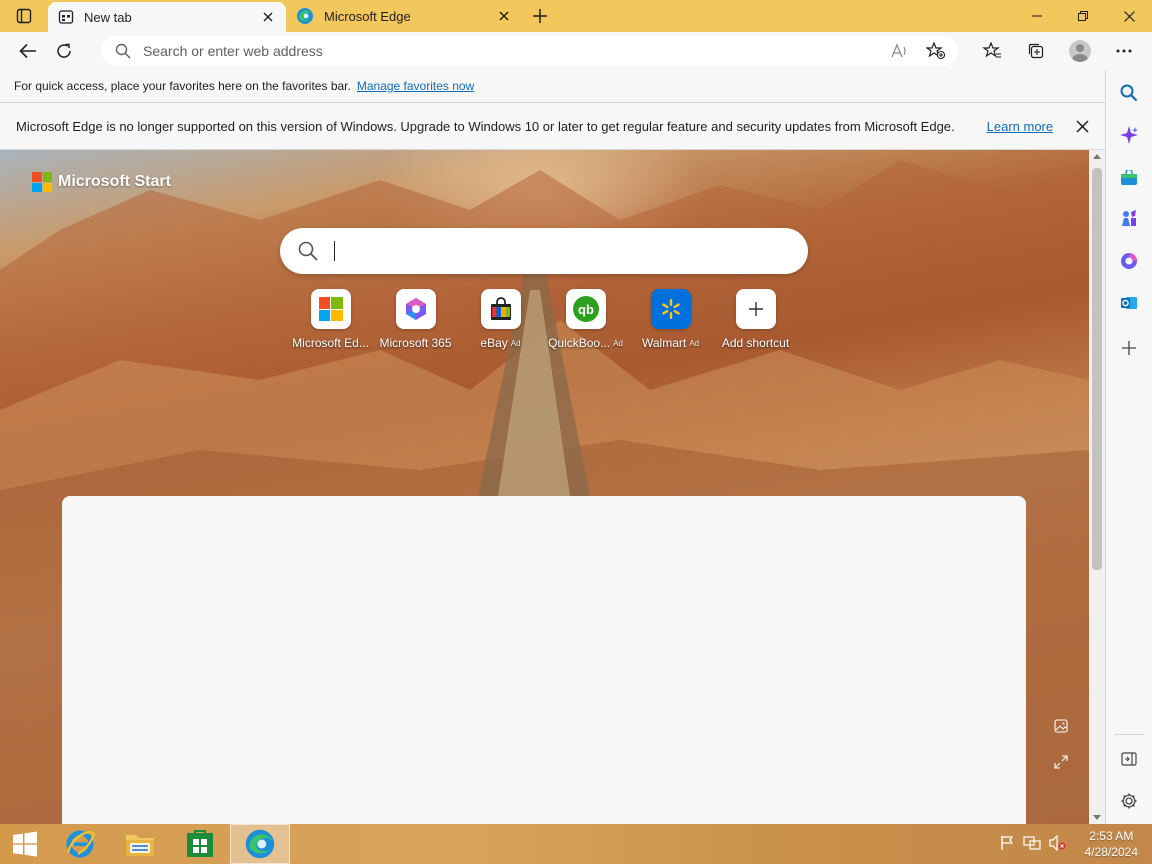 The height and width of the screenshot is (864, 1152). I want to click on ad-badge: Ad, so click(515, 343).